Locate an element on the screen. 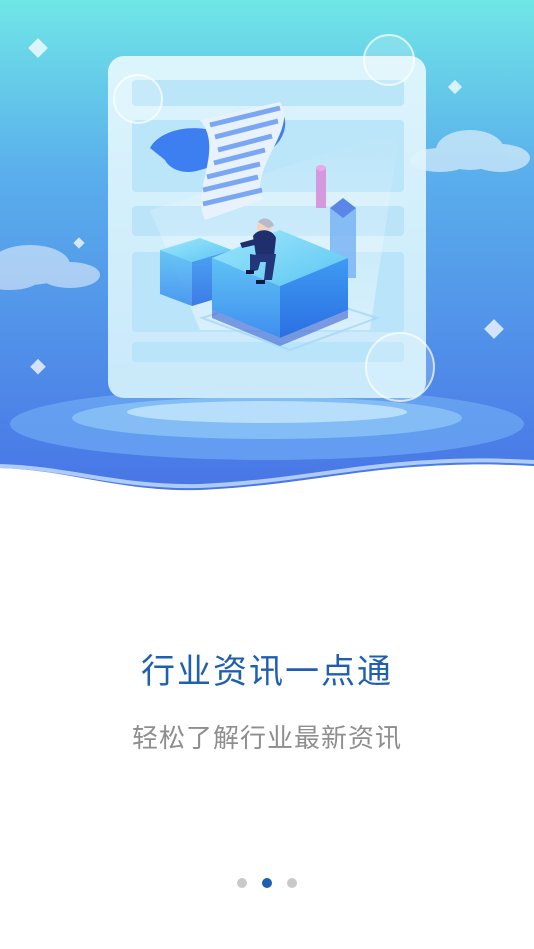  page-indicator is located at coordinates (267, 882).